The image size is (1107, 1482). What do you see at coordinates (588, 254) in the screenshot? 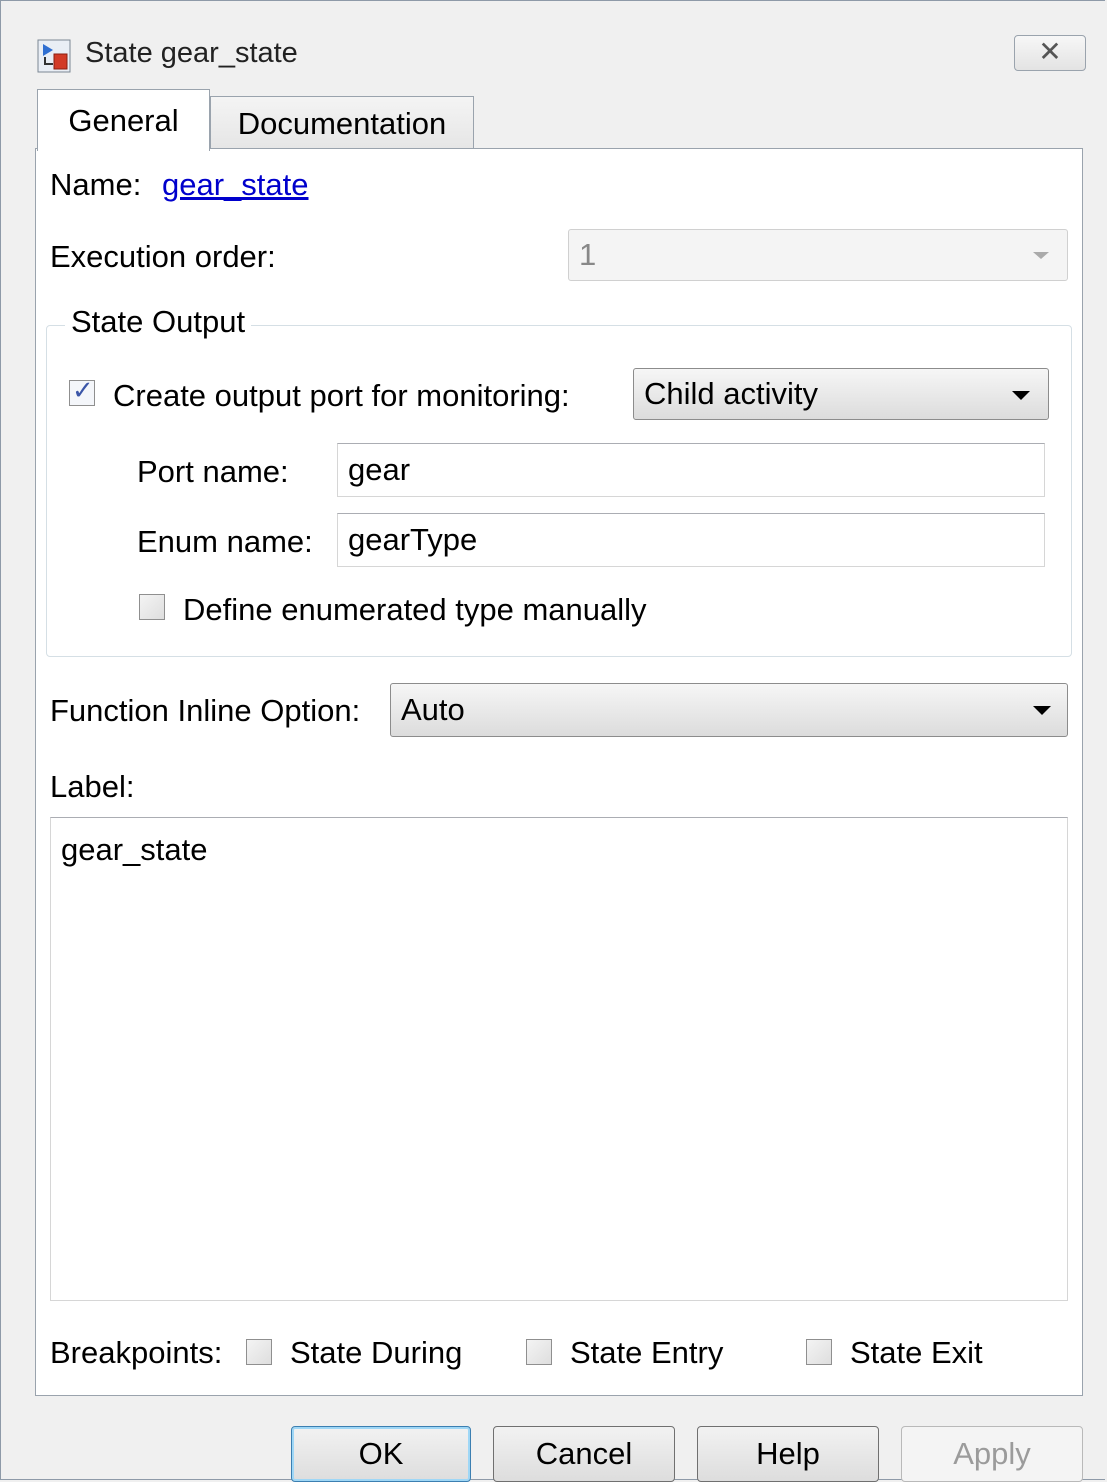
I see `execution-order-value: 1` at bounding box center [588, 254].